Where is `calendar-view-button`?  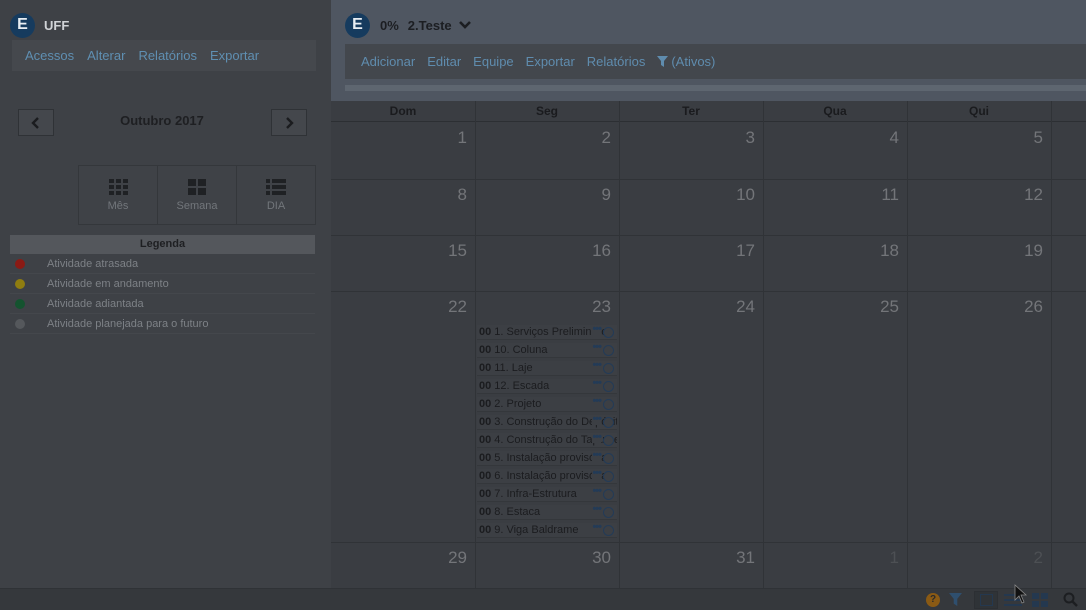 calendar-view-button is located at coordinates (986, 600).